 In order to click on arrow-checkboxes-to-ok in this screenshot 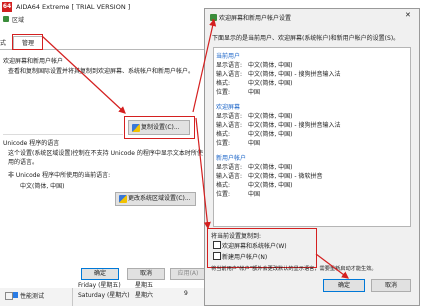, I will do `click(332, 266)`.